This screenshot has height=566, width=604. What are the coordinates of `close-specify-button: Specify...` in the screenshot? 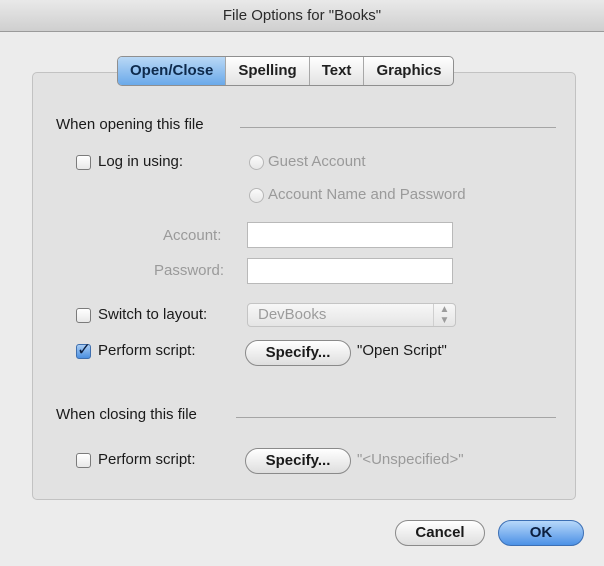 It's located at (298, 461).